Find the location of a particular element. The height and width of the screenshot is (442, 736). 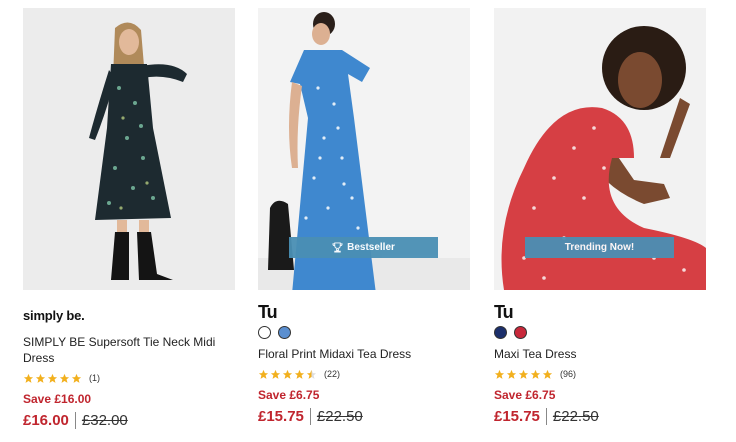

badge-label: Trending Now! is located at coordinates (599, 247).